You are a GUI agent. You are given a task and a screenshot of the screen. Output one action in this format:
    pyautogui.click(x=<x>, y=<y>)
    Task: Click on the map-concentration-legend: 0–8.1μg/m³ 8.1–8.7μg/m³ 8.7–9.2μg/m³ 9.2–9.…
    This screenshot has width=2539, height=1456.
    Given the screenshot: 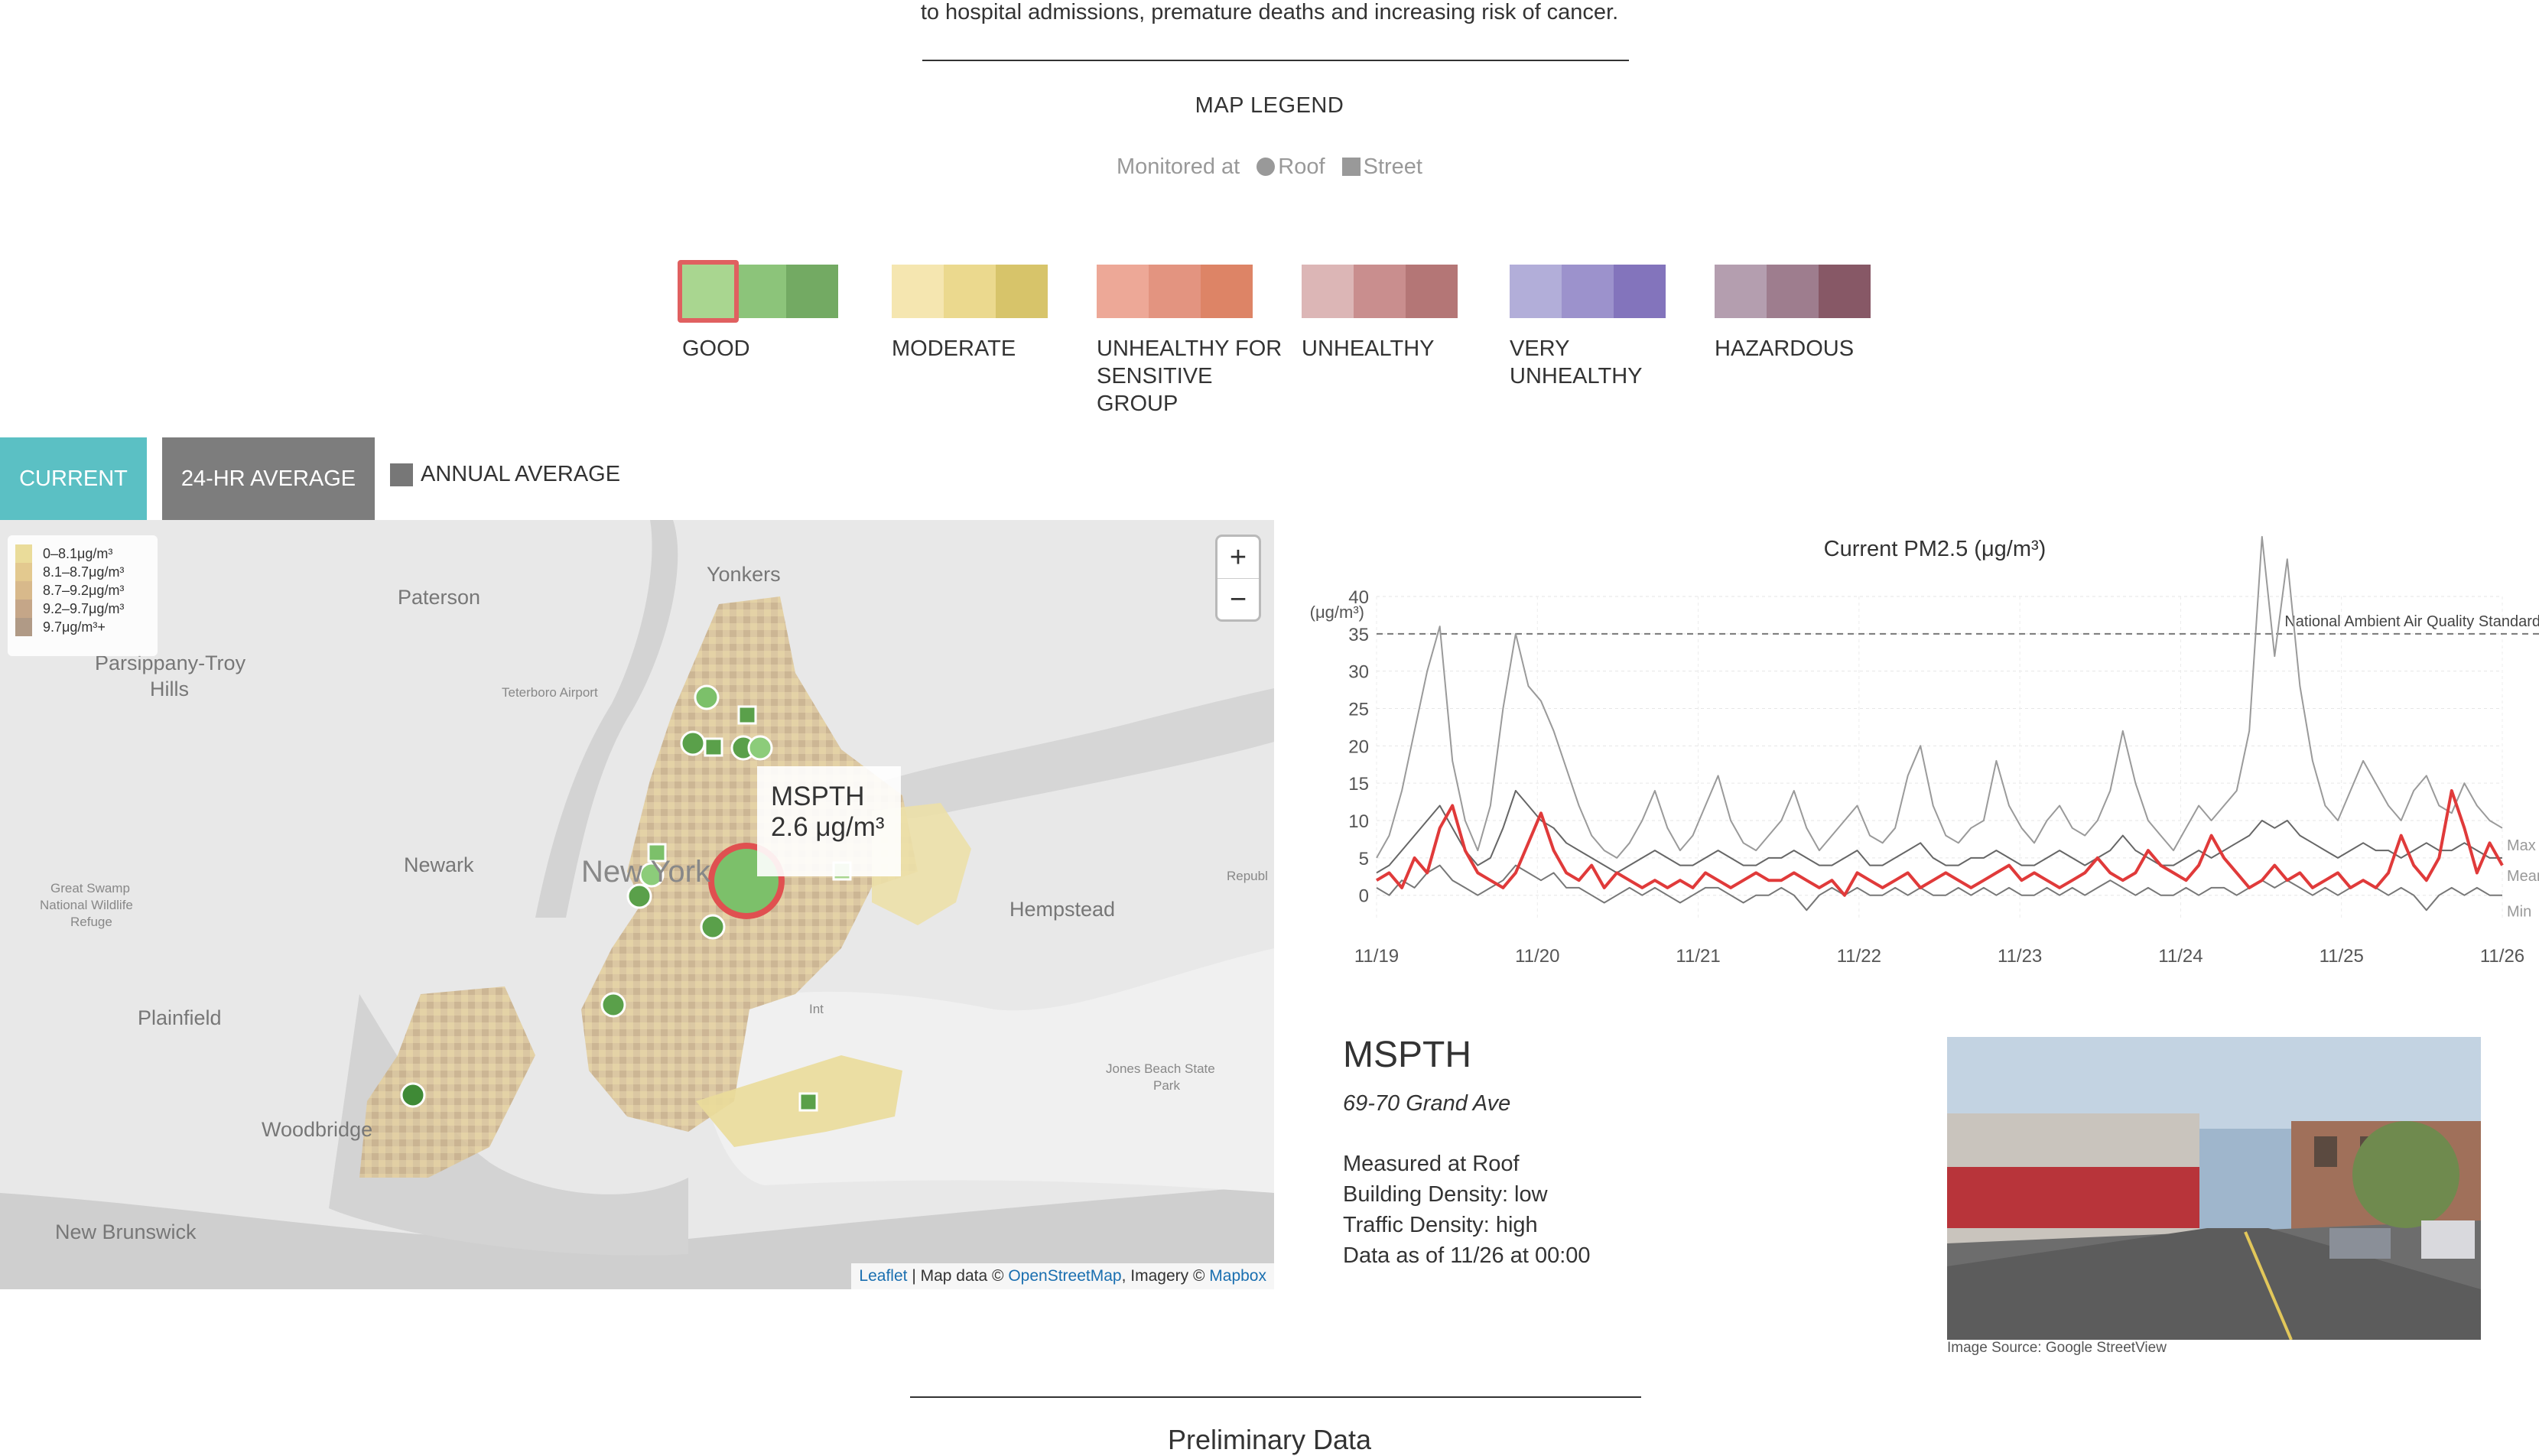 What is the action you would take?
    pyautogui.click(x=83, y=595)
    